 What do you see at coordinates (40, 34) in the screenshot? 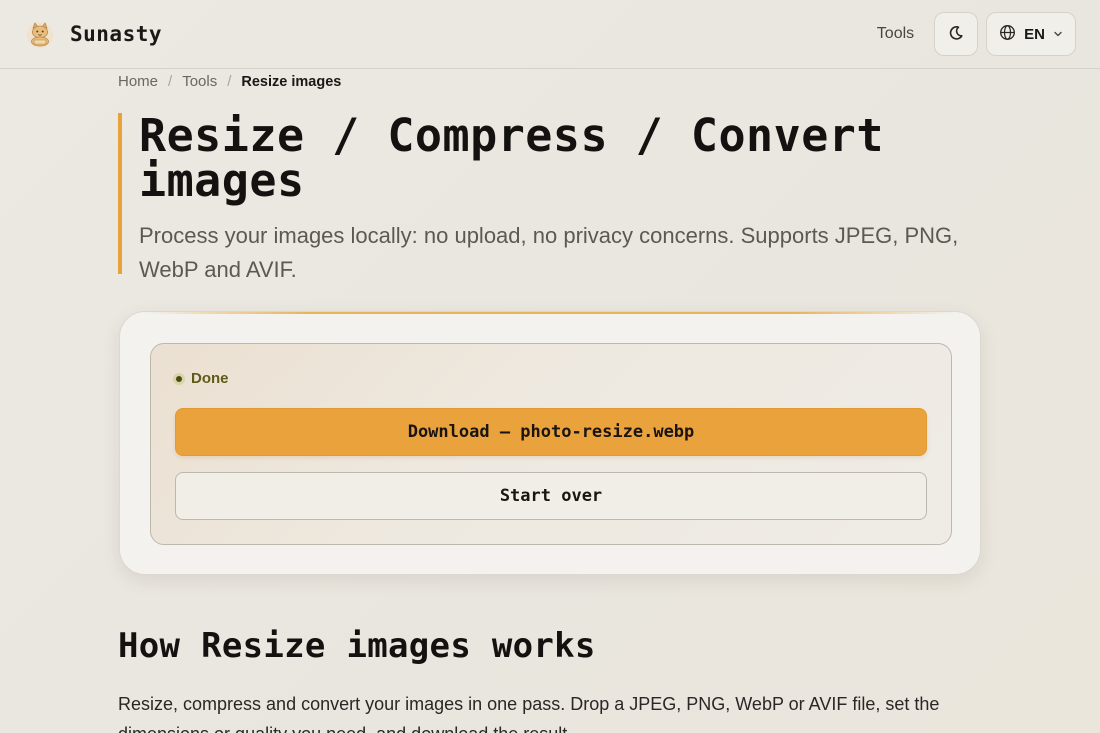
I see `cat-logo-icon` at bounding box center [40, 34].